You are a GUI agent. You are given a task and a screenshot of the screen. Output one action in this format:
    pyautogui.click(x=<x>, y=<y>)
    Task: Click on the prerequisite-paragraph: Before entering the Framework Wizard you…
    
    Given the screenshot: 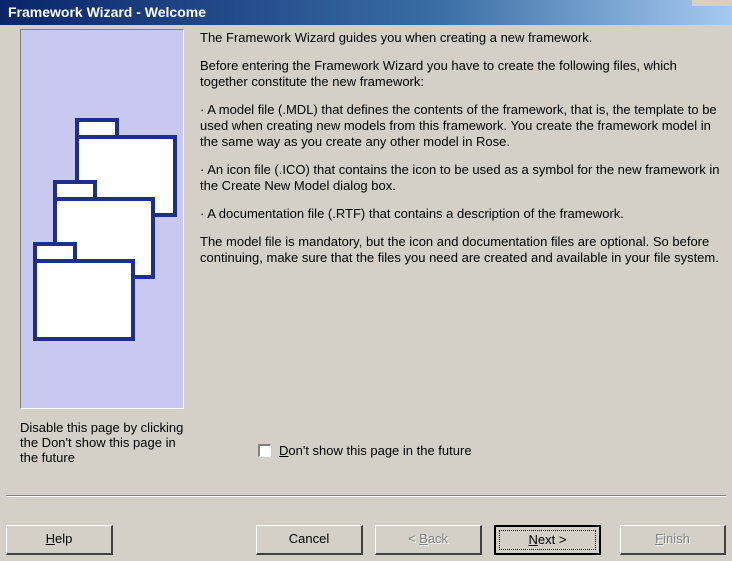 What is the action you would take?
    pyautogui.click(x=438, y=73)
    